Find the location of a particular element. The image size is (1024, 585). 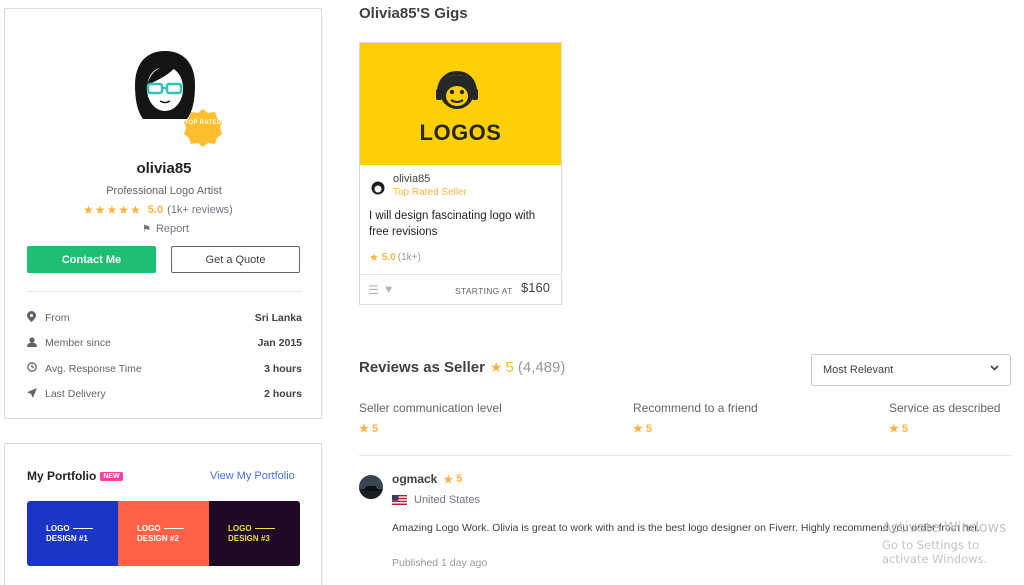

send-icon is located at coordinates (36, 394).